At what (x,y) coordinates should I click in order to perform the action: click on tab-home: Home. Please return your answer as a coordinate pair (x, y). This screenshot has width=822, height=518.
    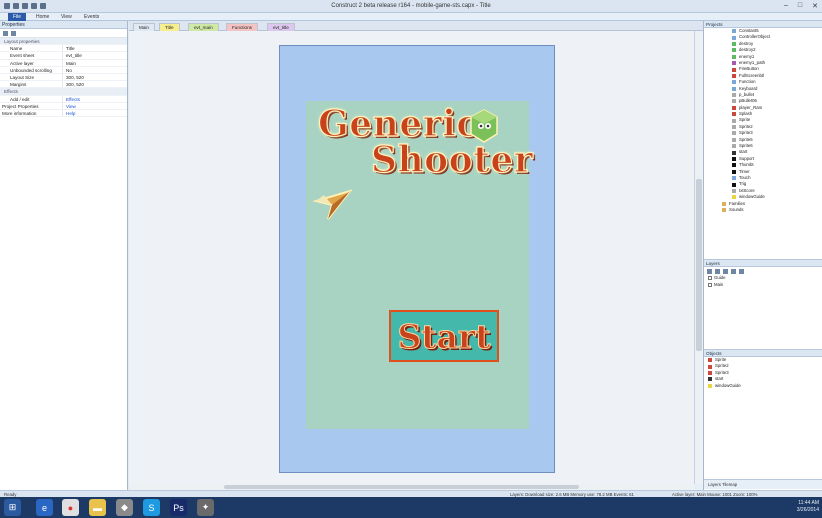
    Looking at the image, I should click on (42, 17).